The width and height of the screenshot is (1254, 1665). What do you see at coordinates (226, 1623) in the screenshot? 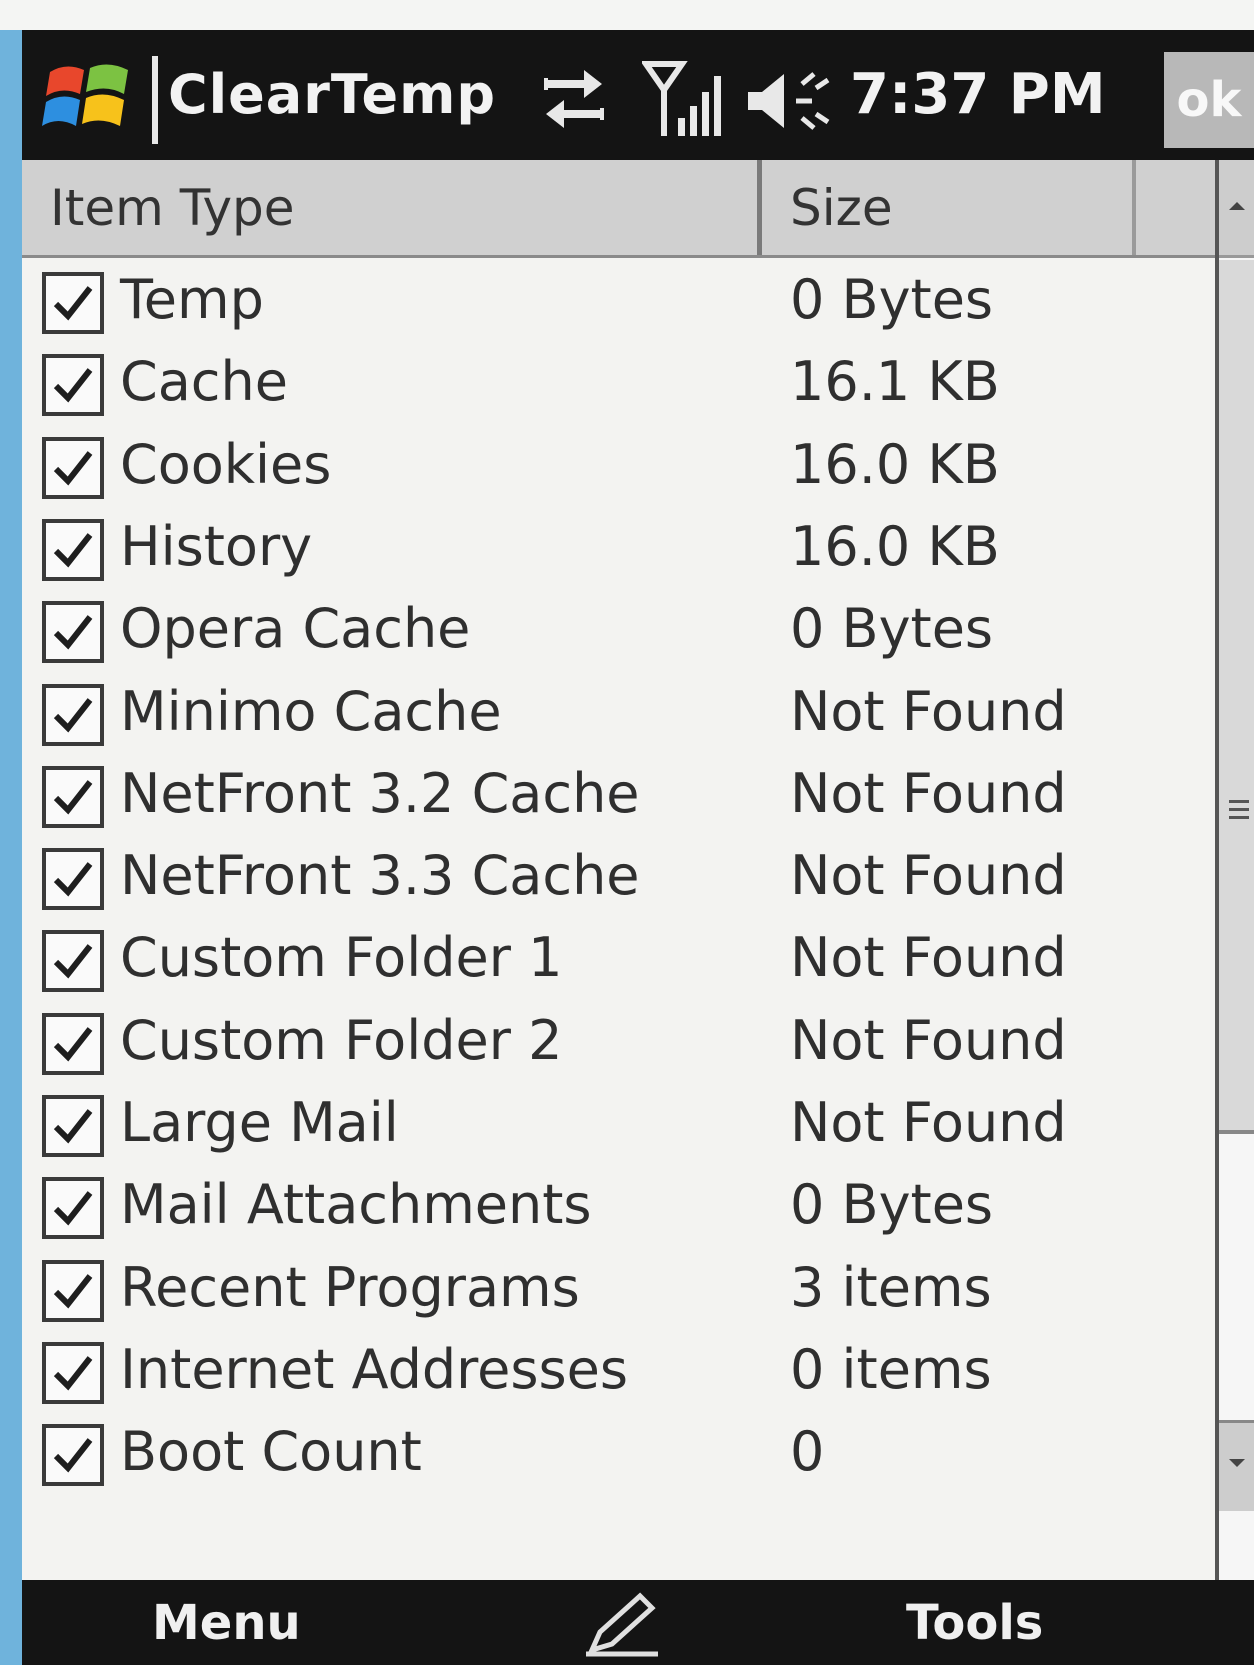
I see `menu-button: Menu` at bounding box center [226, 1623].